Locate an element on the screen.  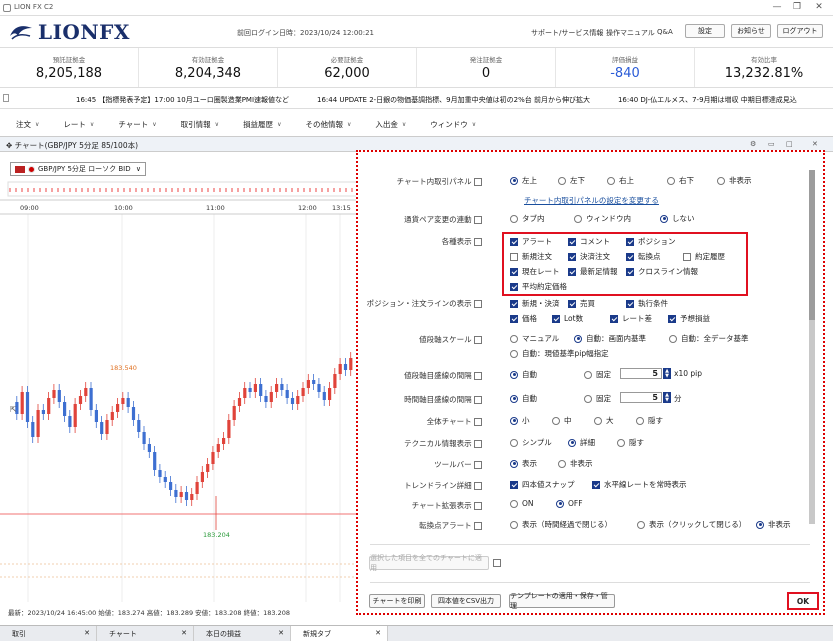
posline-check-1: 売買 is located at coordinates (581, 303).